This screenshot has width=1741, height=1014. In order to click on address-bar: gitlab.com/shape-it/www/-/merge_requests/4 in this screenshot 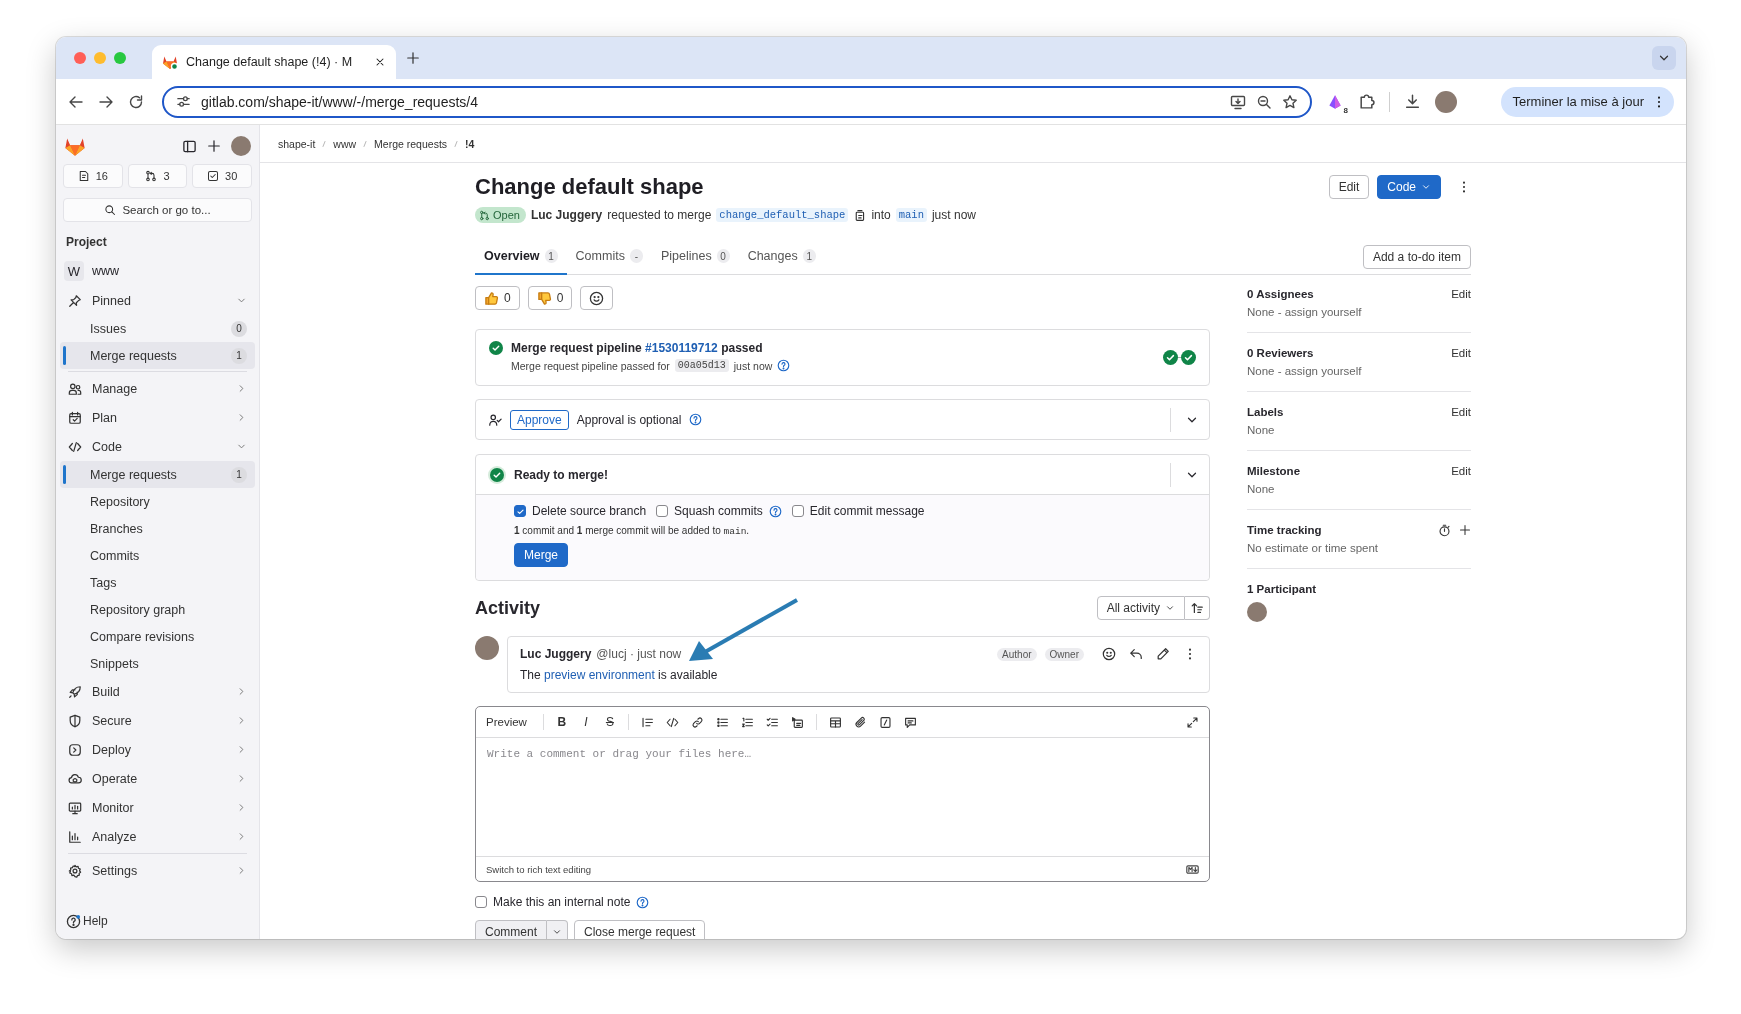, I will do `click(737, 101)`.